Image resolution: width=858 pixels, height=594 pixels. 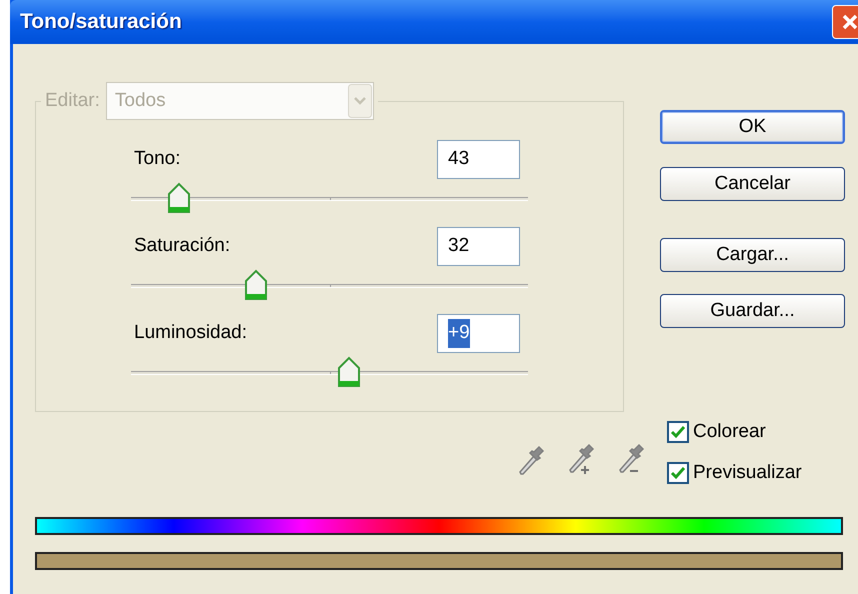 What do you see at coordinates (478, 333) in the screenshot?
I see `value-field: +9` at bounding box center [478, 333].